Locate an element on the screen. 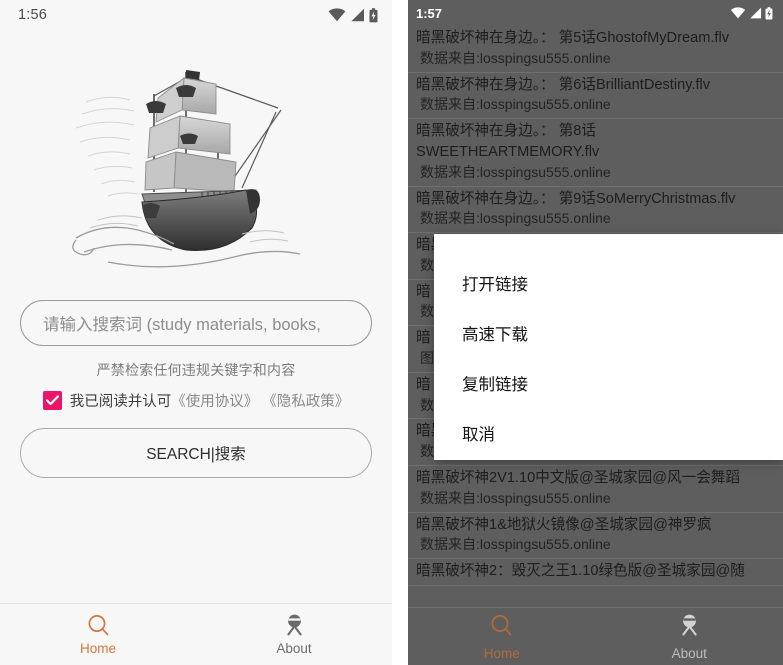 Image resolution: width=783 pixels, height=665 pixels. result-title: 暗黑破坏神在身边。： 第6话BrilliantDestiny.flv is located at coordinates (563, 84).